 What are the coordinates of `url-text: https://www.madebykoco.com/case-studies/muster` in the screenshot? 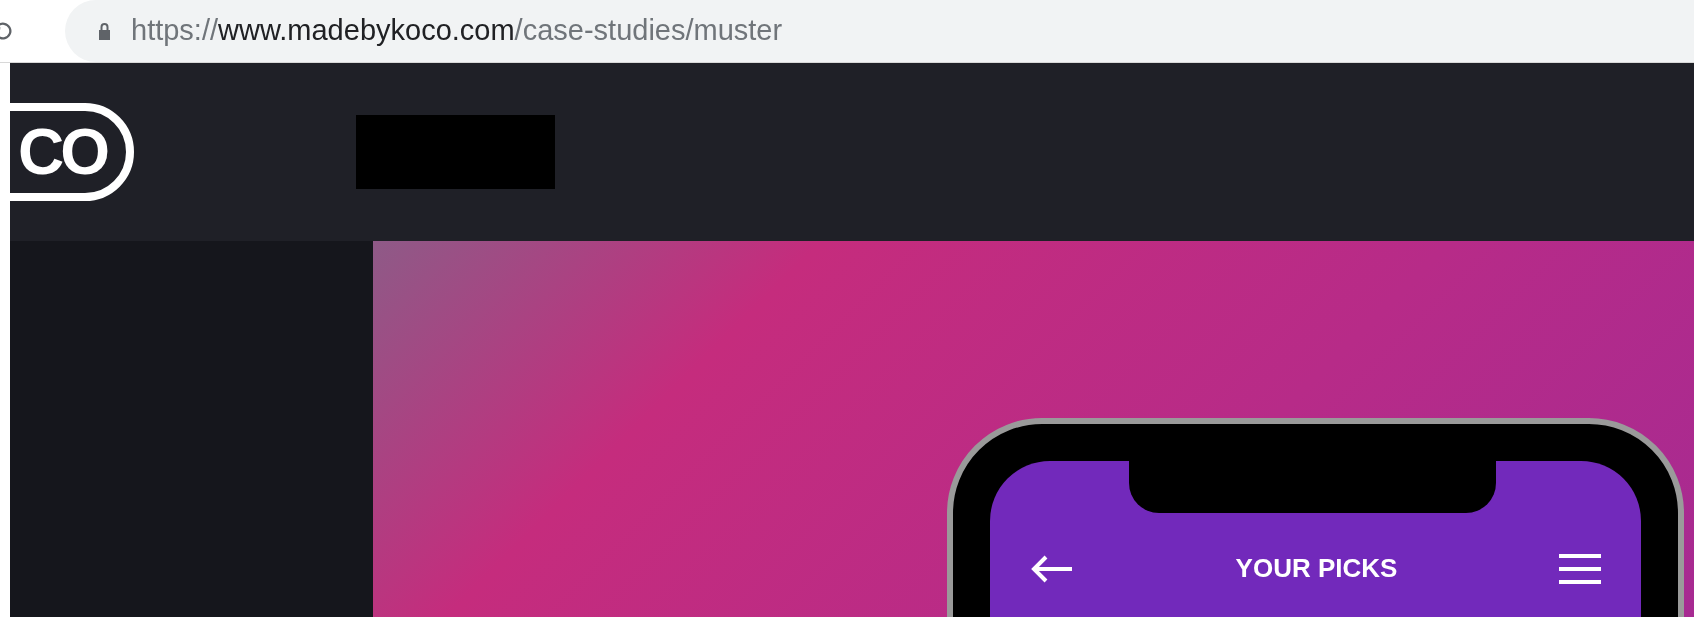 It's located at (457, 31).